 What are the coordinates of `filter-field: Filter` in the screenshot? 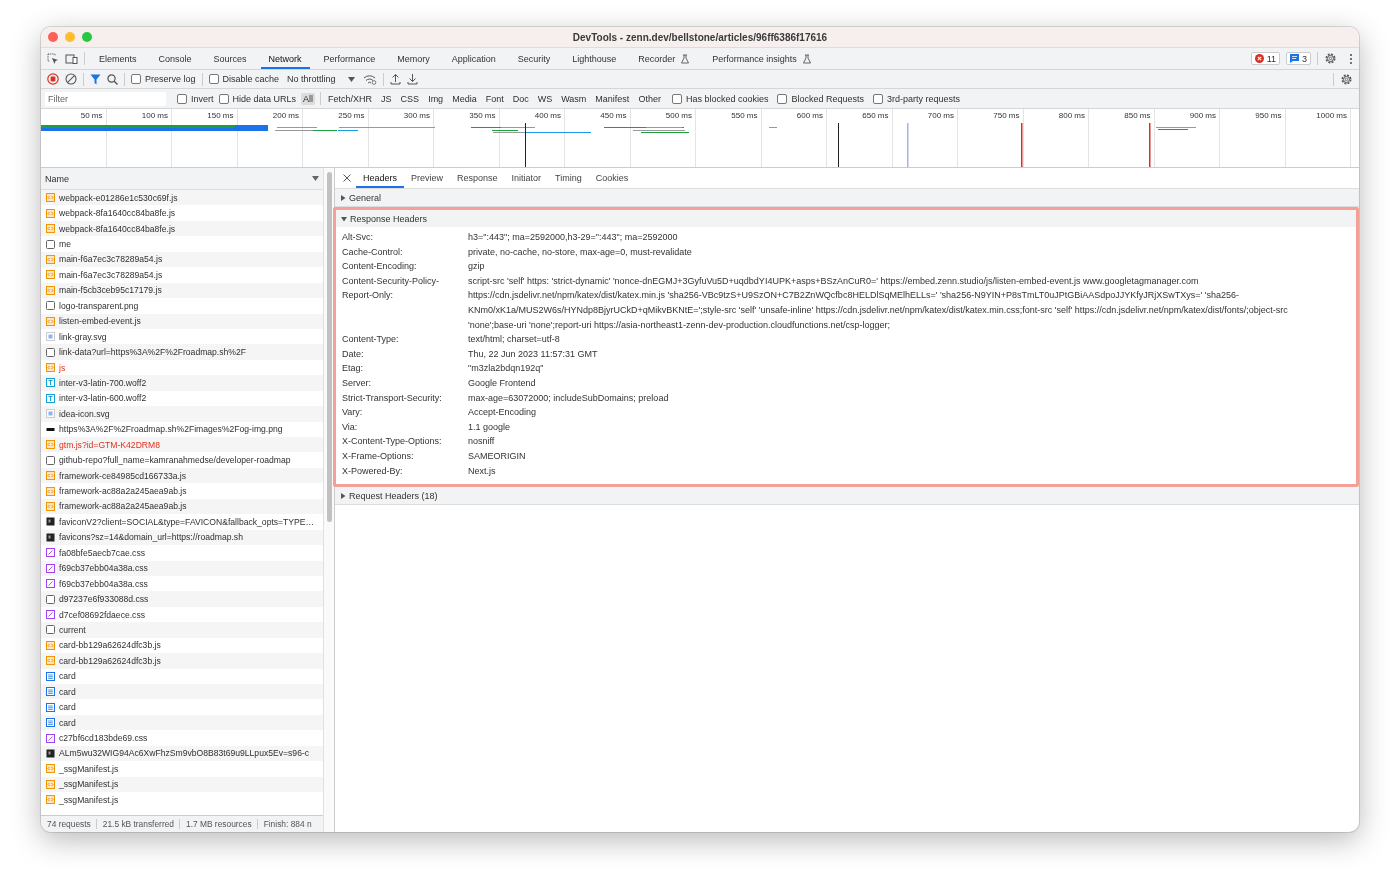 It's located at (105, 98).